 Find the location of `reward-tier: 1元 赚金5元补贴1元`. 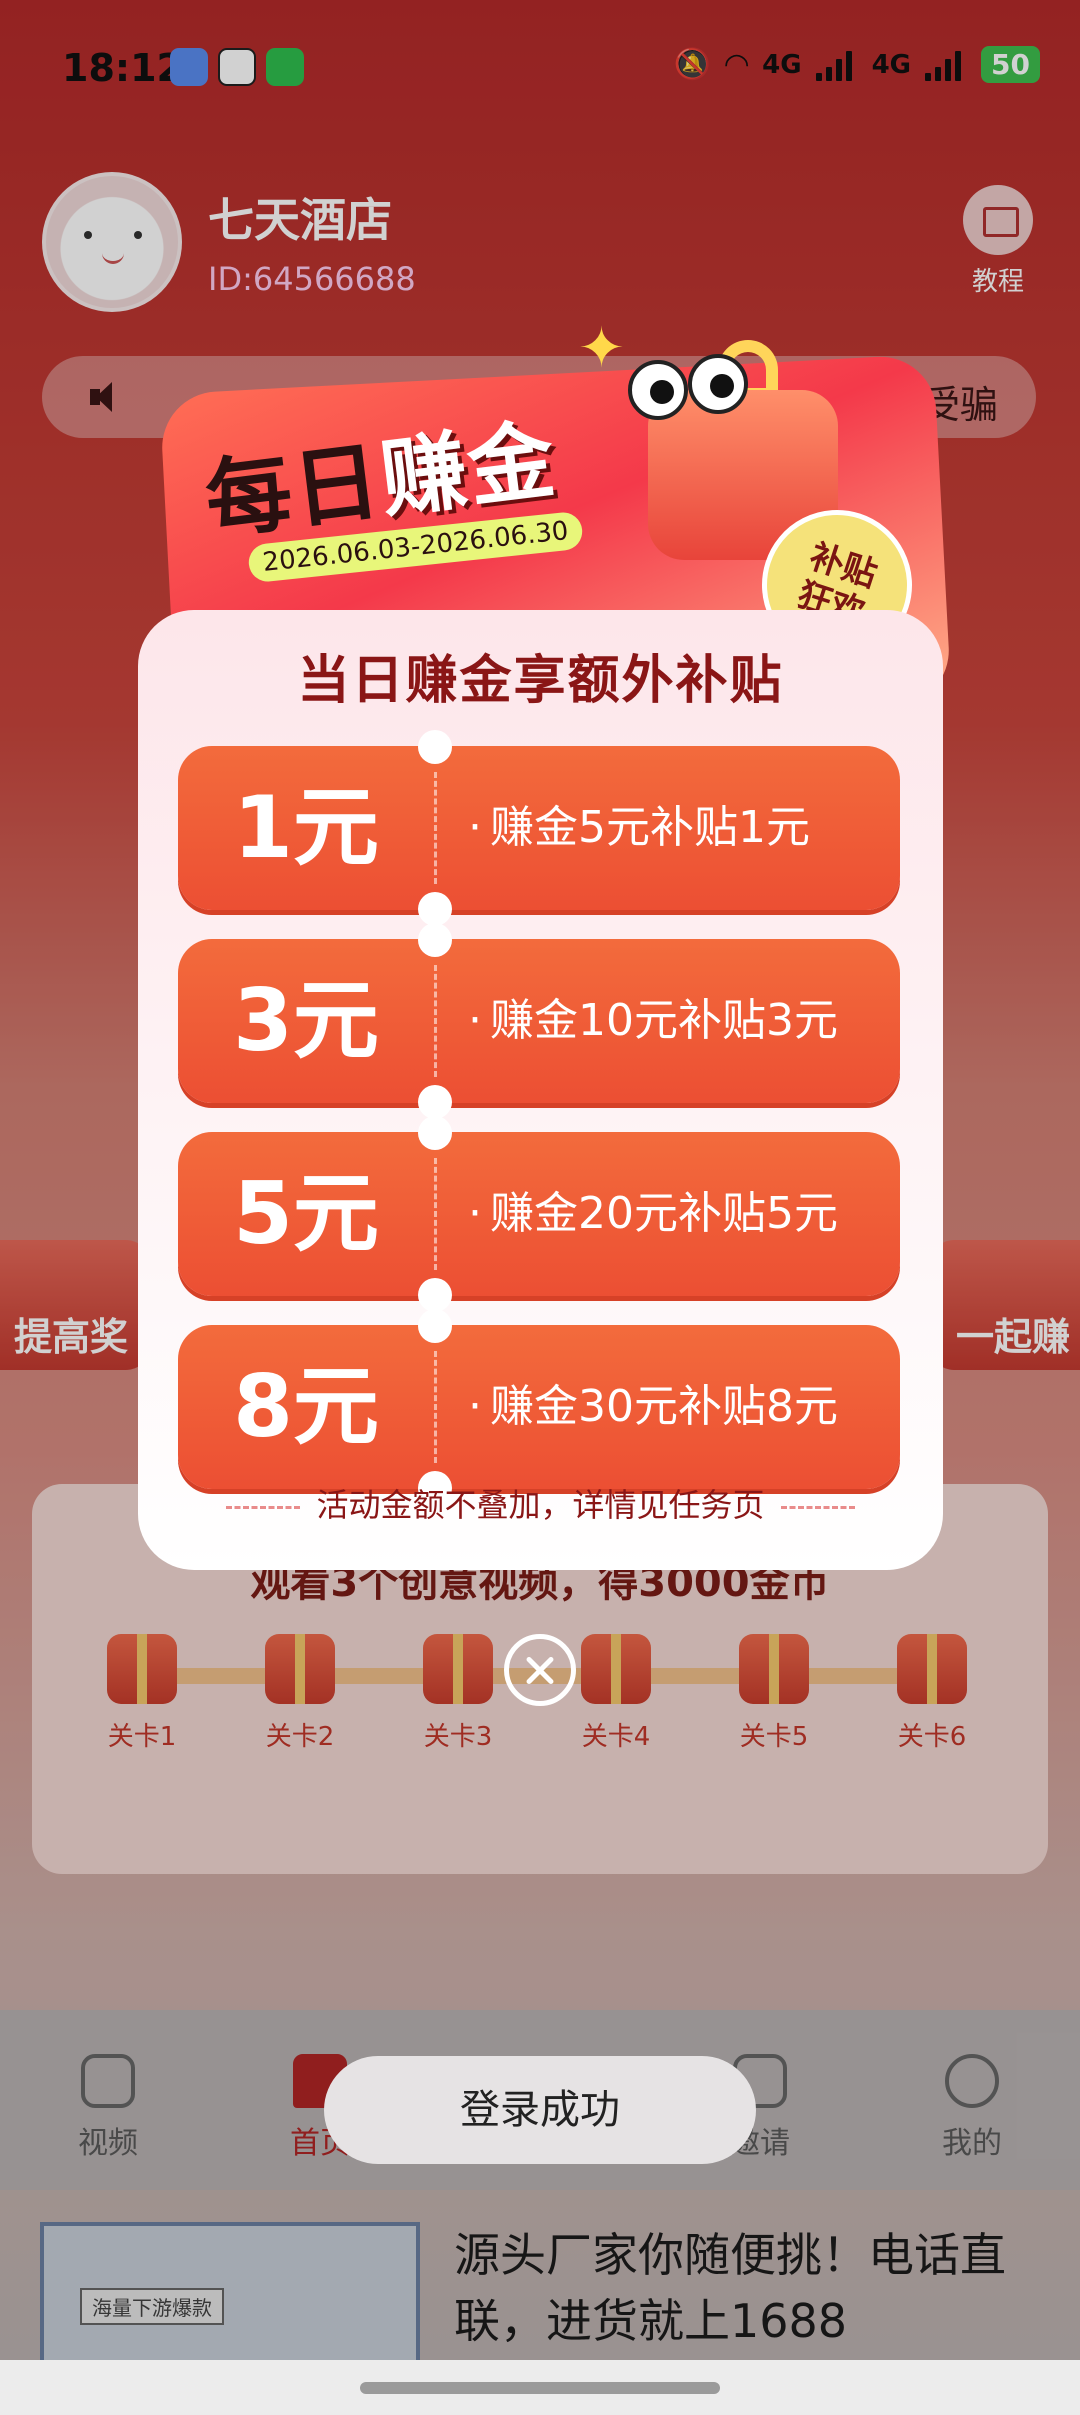

reward-tier: 1元 赚金5元补贴1元 is located at coordinates (539, 828).